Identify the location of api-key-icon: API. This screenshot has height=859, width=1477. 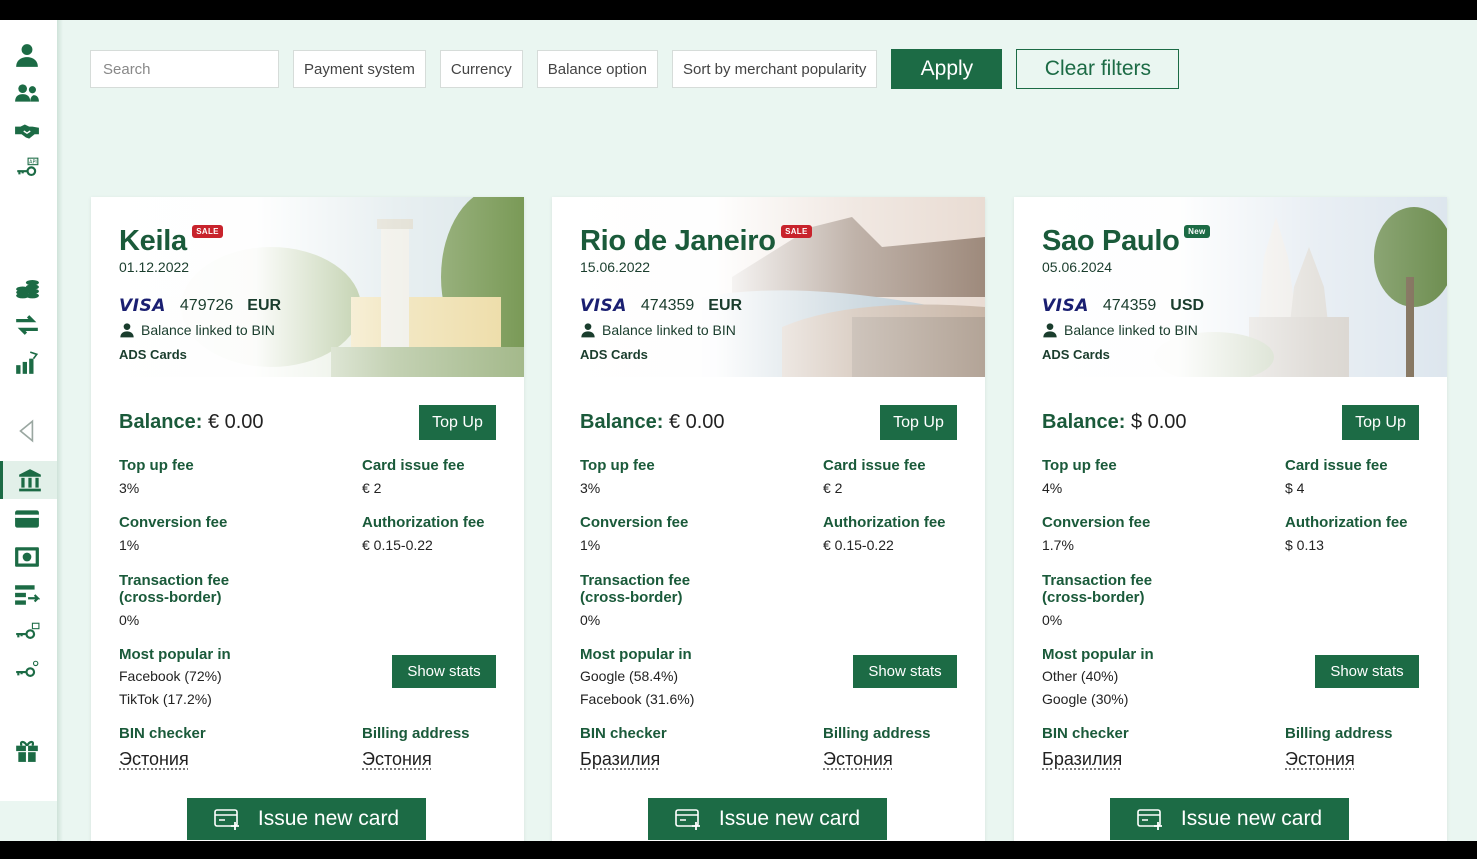
(27, 169).